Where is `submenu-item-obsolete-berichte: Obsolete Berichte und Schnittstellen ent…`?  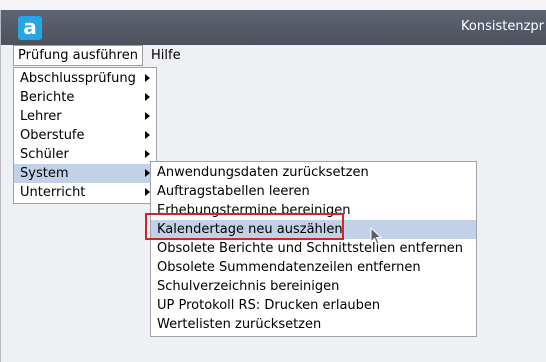
submenu-item-obsolete-berichte: Obsolete Berichte und Schnittstellen ent… is located at coordinates (313, 248).